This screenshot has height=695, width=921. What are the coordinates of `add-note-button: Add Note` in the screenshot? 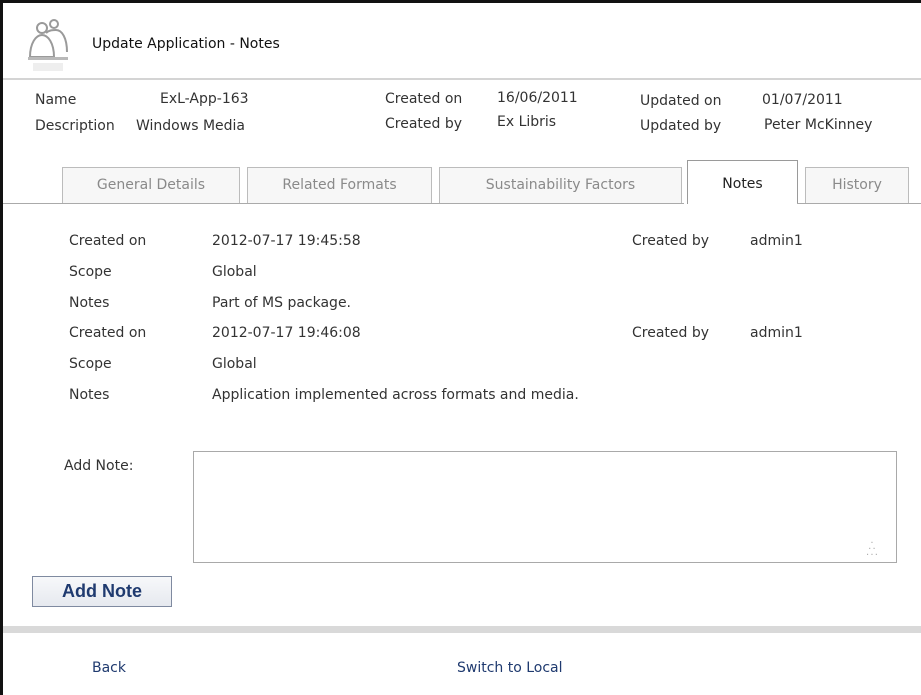 It's located at (102, 591).